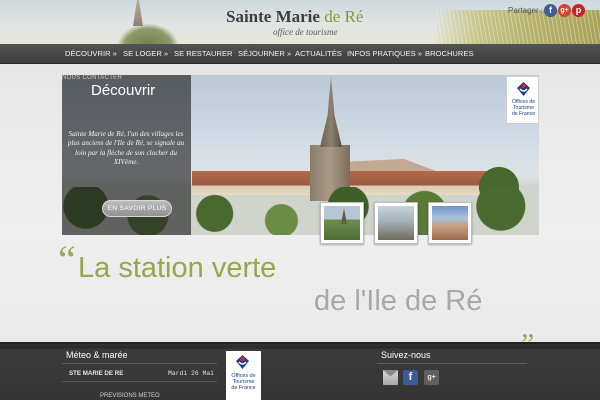  What do you see at coordinates (305, 32) in the screenshot?
I see `brand-subtitle: office de tourisme` at bounding box center [305, 32].